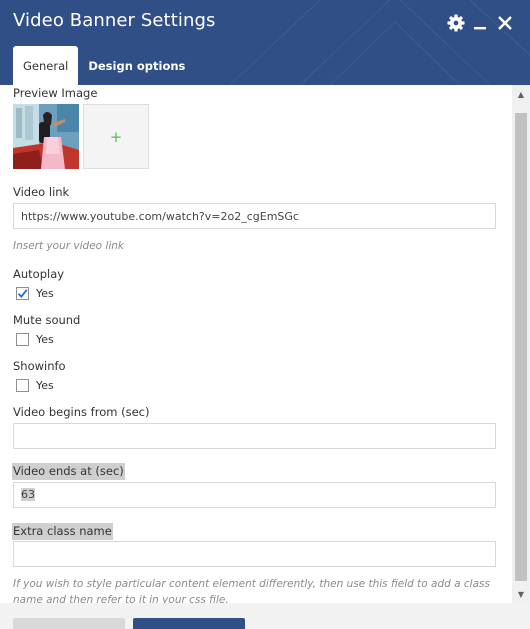  I want to click on autoplay-checkbox, so click(22, 293).